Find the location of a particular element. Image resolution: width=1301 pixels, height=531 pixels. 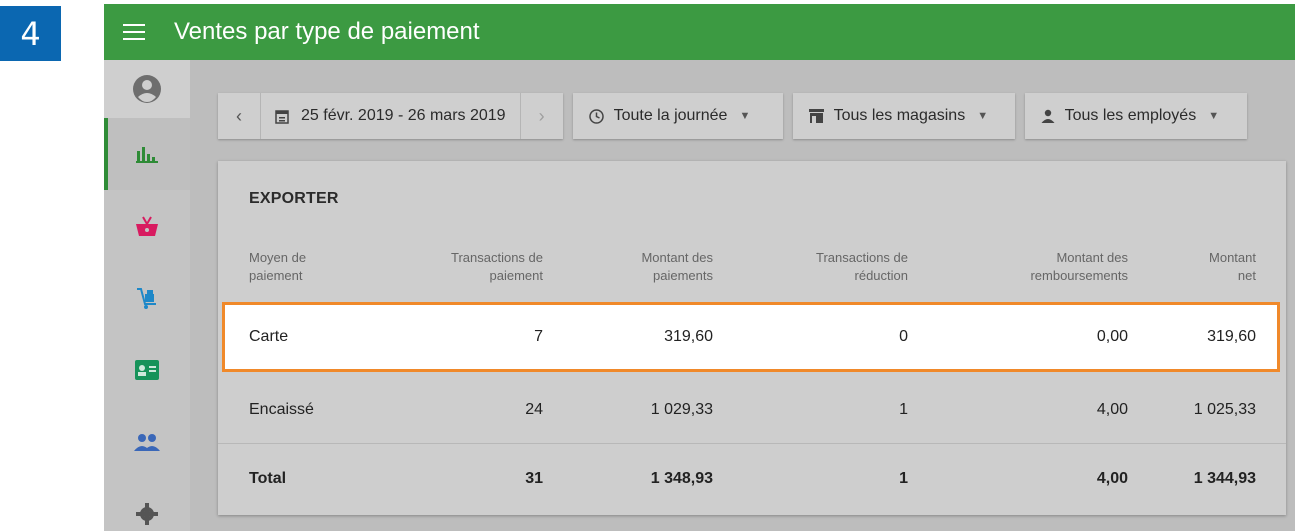

column-header-line: réduction is located at coordinates (881, 275).